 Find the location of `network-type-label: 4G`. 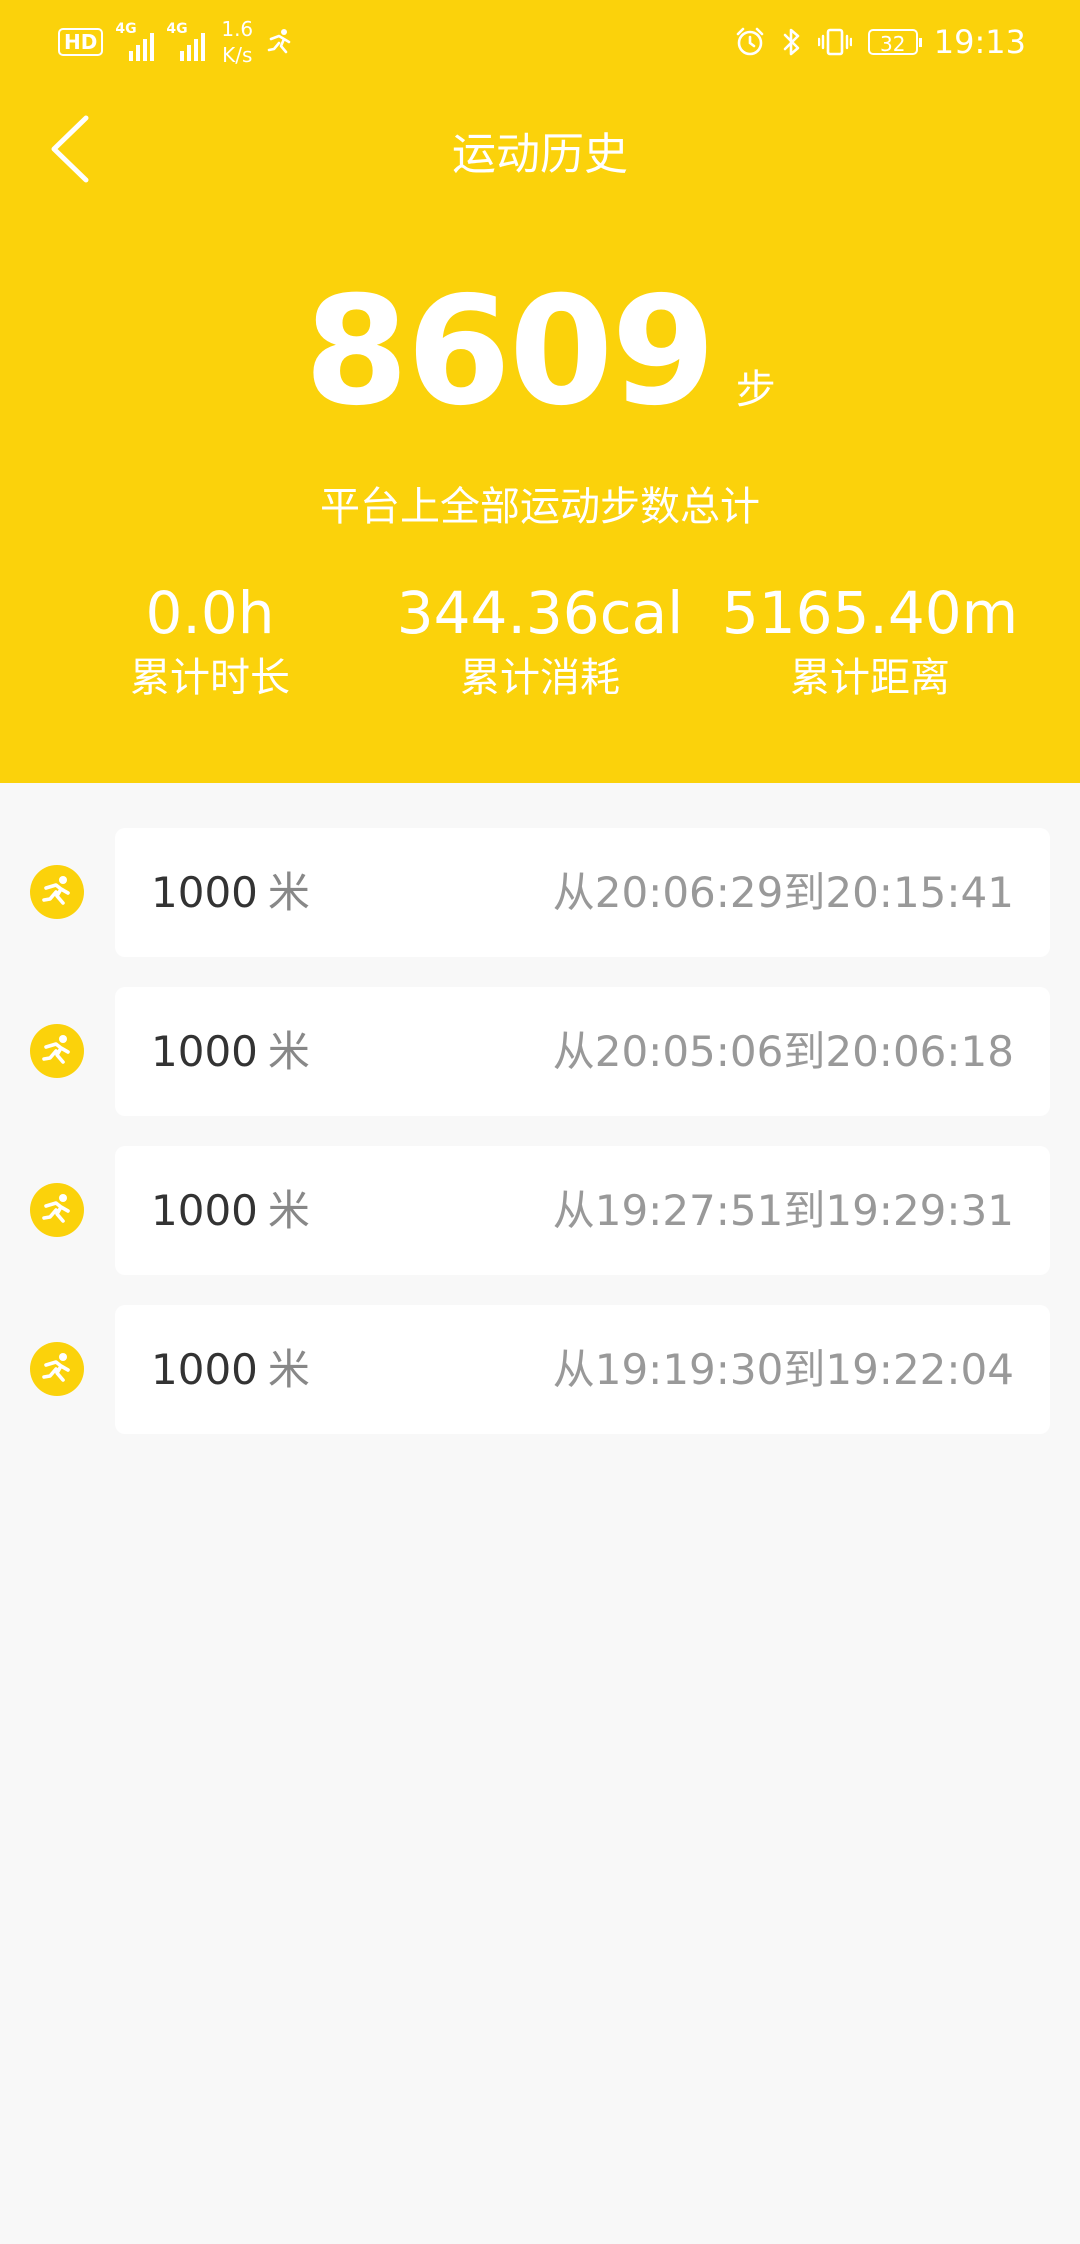

network-type-label: 4G is located at coordinates (126, 29).